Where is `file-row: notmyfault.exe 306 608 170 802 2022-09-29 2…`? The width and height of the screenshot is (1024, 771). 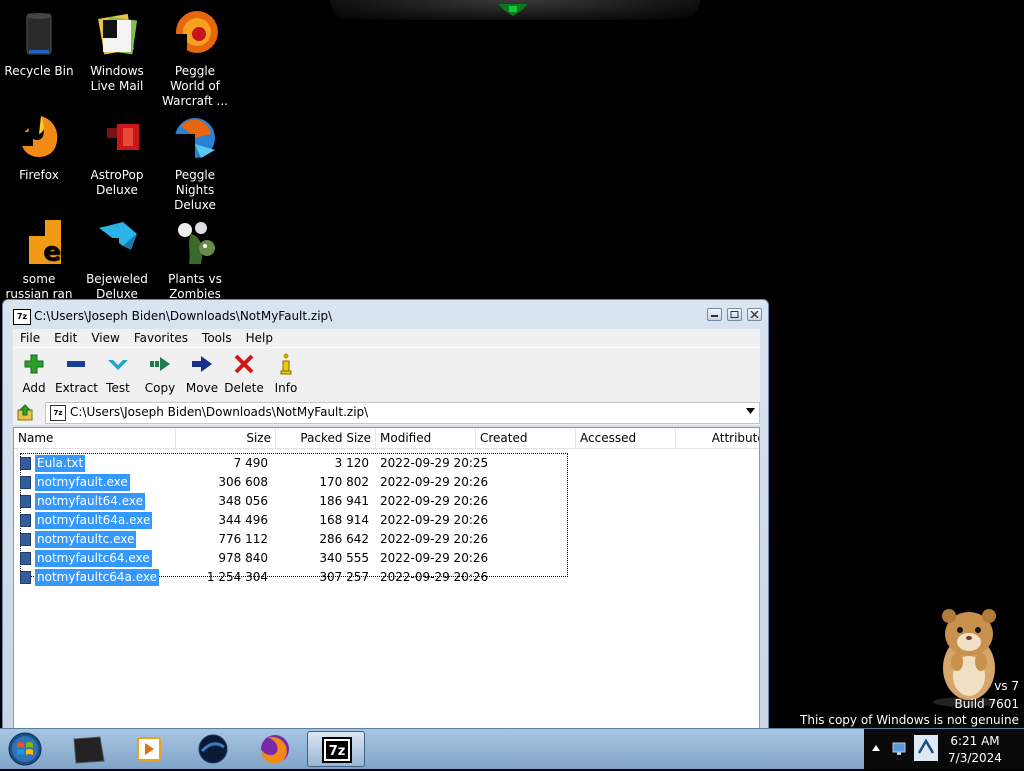 file-row: notmyfault.exe 306 608 170 802 2022-09-29 2… is located at coordinates (384, 482).